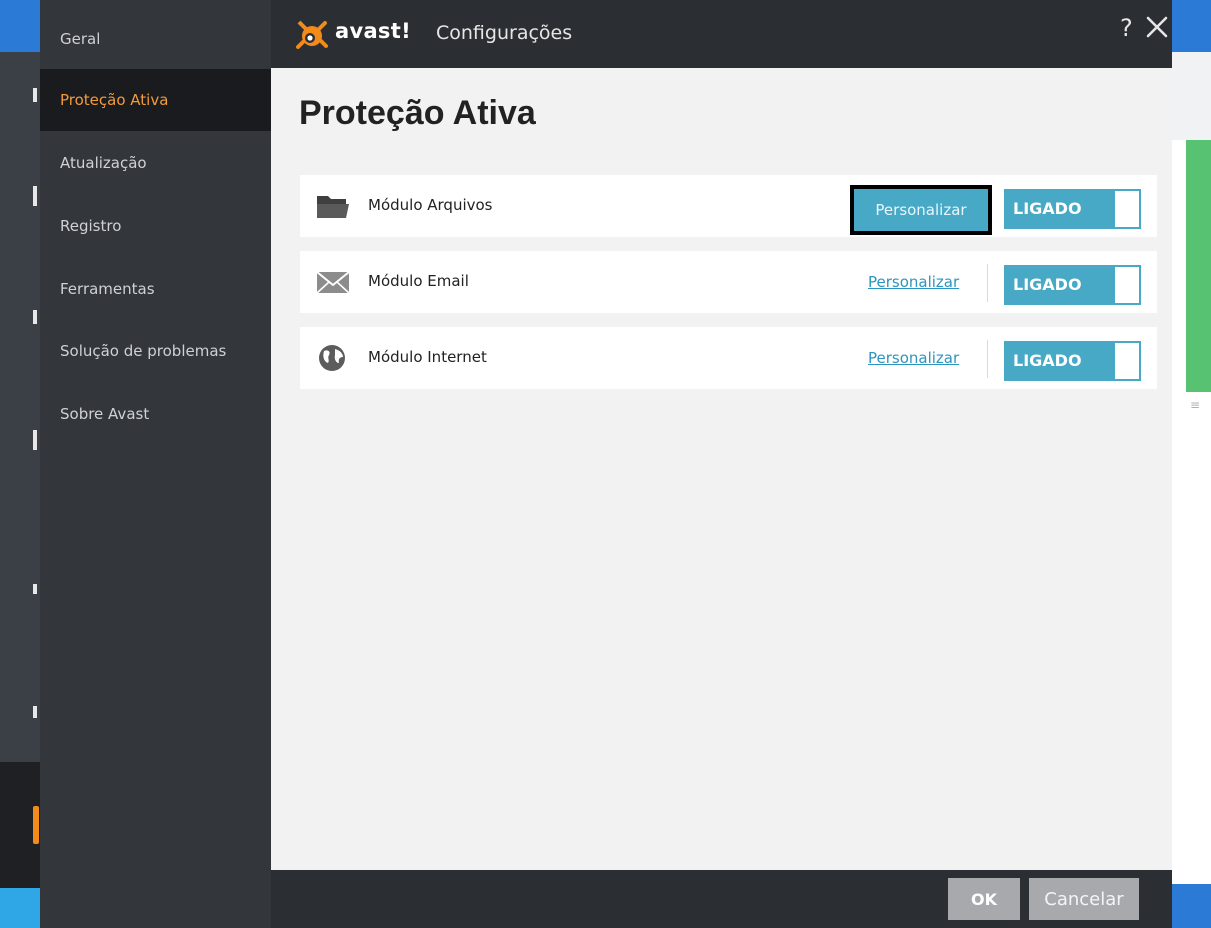 The height and width of the screenshot is (928, 1211). Describe the element at coordinates (728, 206) in the screenshot. I see `module-row-arquivos: Módulo Arquivos Personalizar LIGADO` at that location.